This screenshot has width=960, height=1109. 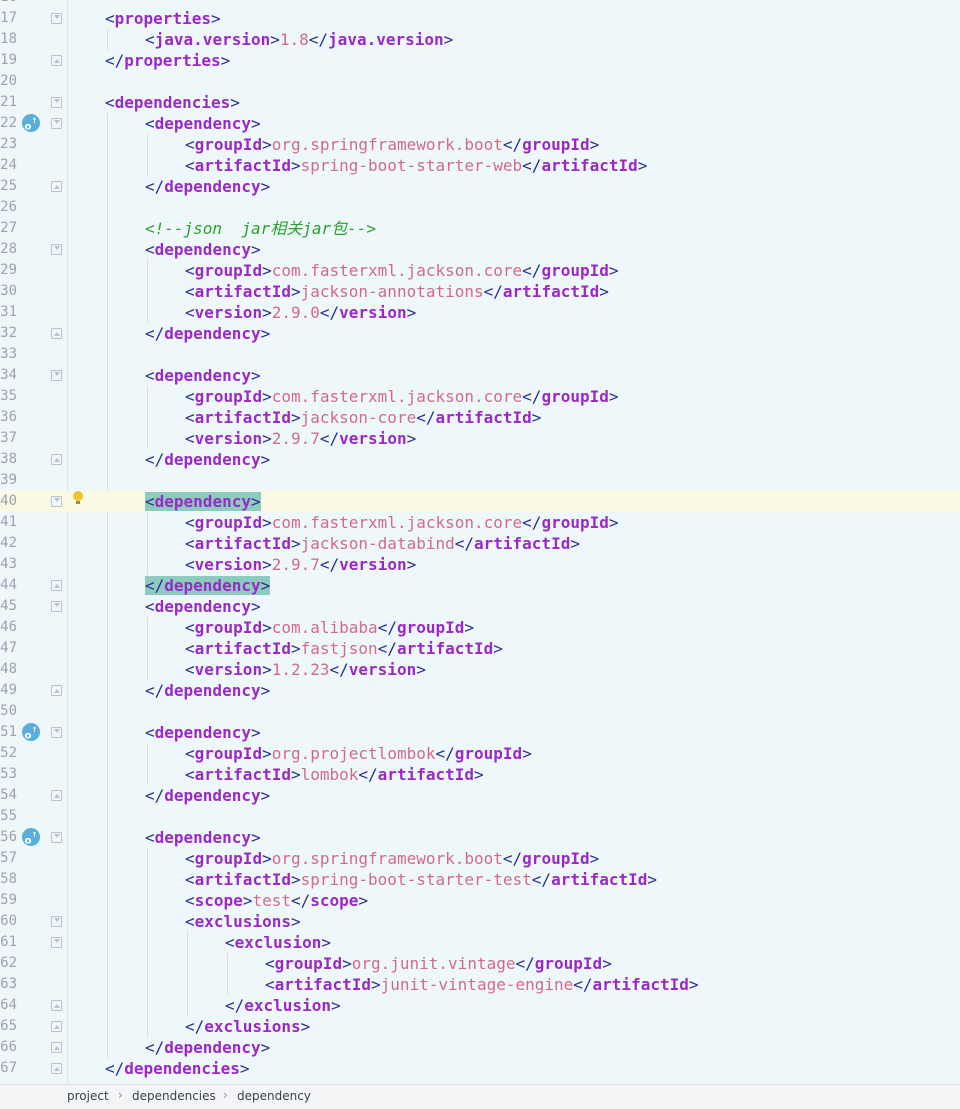 I want to click on line-number: 17, so click(x=8, y=18).